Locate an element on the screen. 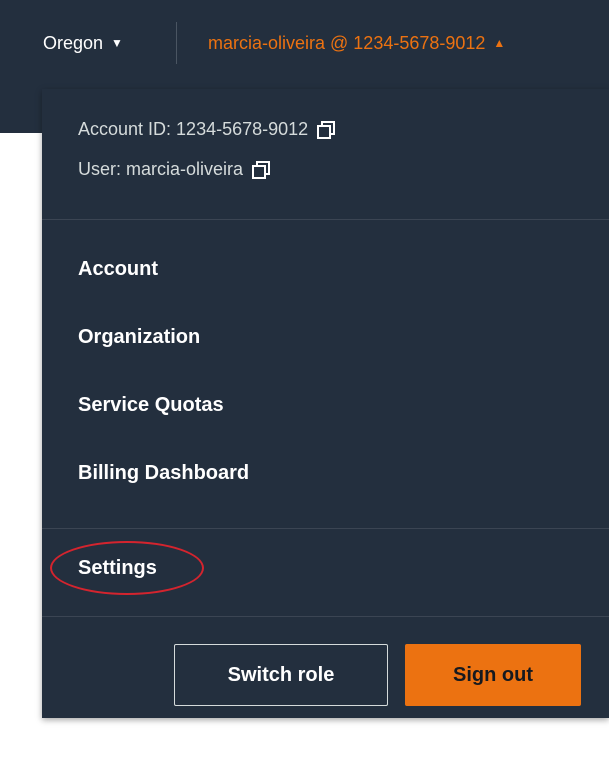 The height and width of the screenshot is (758, 609). menu-item-settings: Settings is located at coordinates (117, 568).